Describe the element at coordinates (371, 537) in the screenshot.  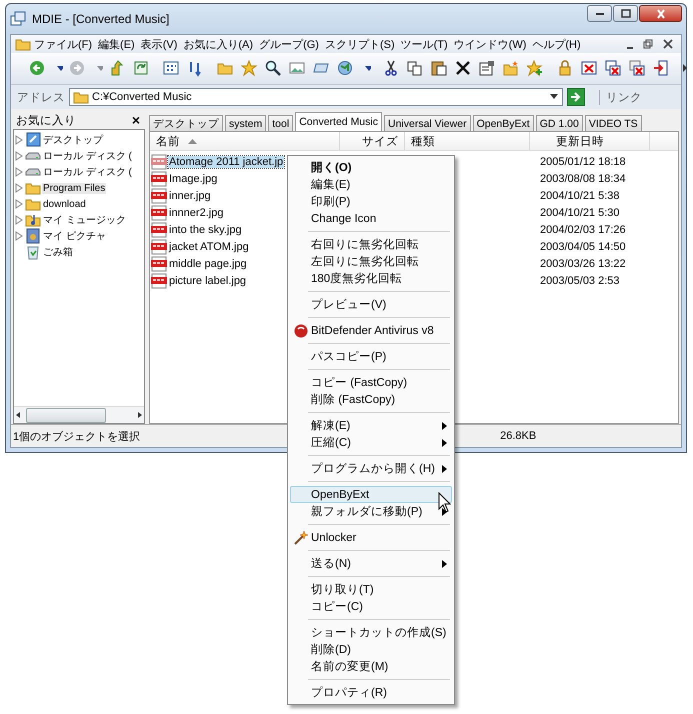
I see `menu-item: Unlocker` at that location.